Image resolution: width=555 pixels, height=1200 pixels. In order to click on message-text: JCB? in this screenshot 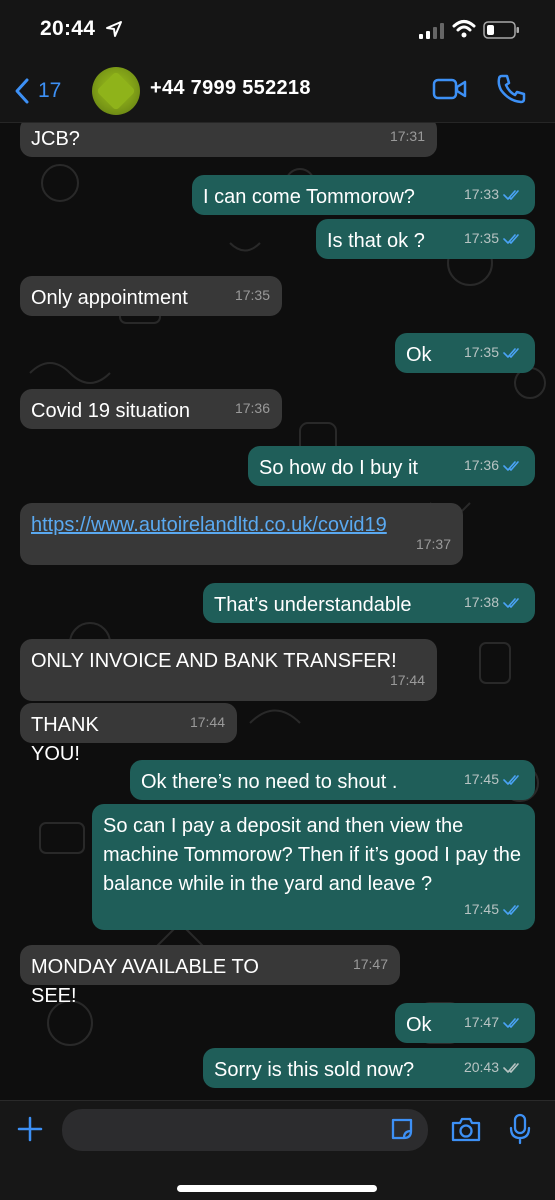, I will do `click(55, 139)`.